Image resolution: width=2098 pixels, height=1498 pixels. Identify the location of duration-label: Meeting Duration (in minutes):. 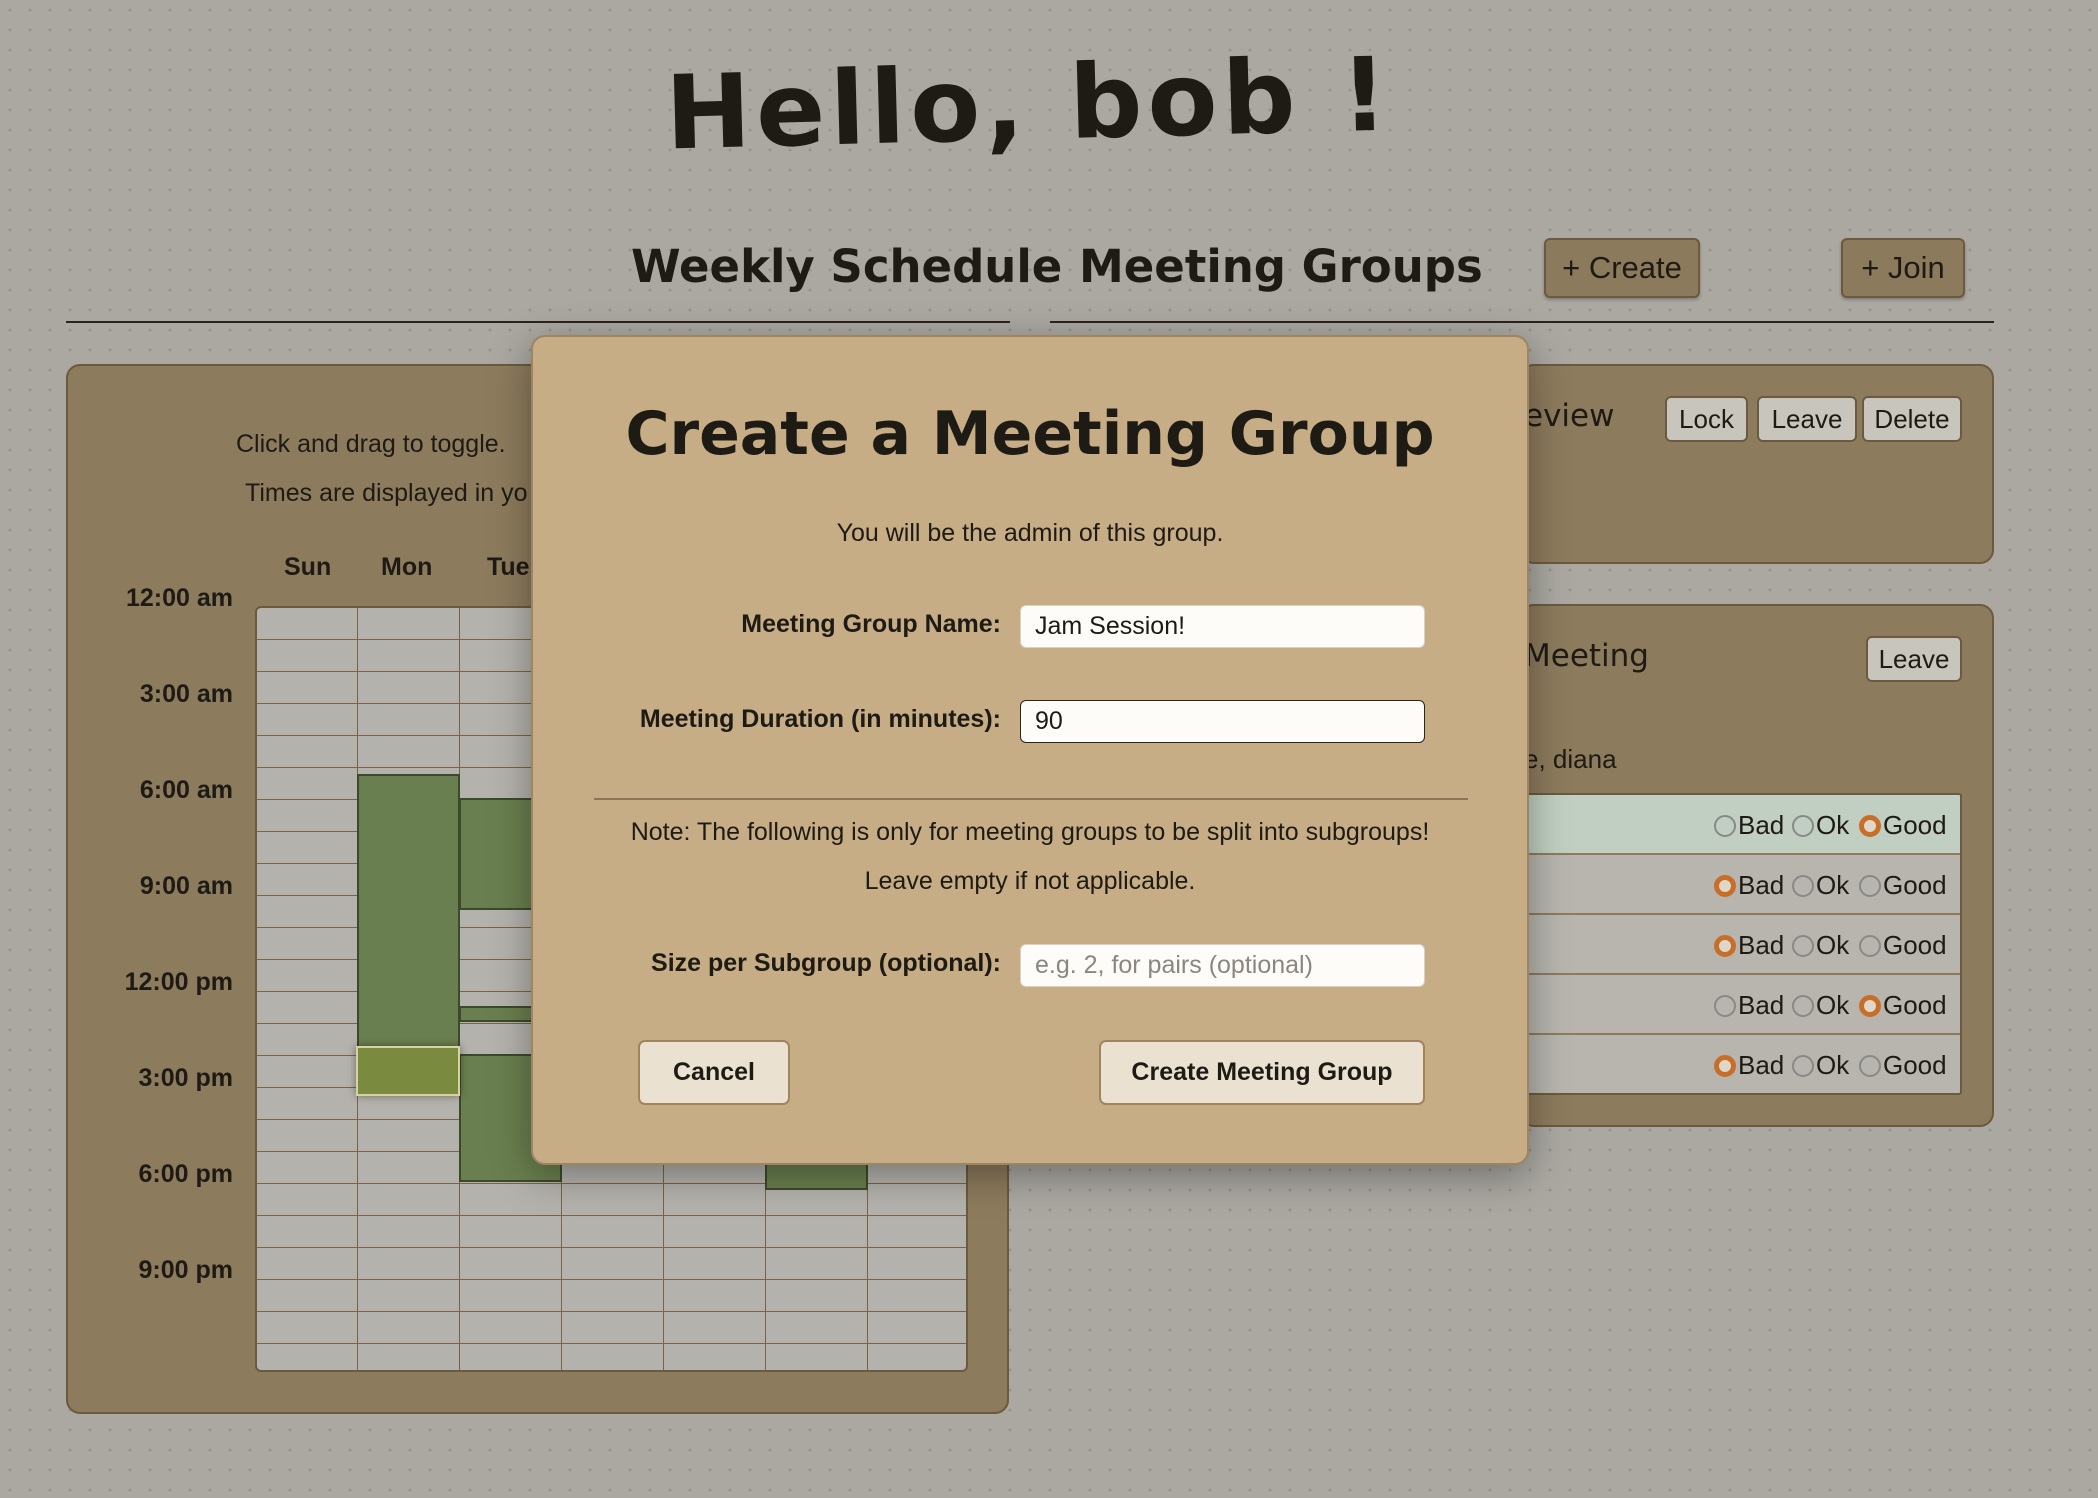
(820, 719).